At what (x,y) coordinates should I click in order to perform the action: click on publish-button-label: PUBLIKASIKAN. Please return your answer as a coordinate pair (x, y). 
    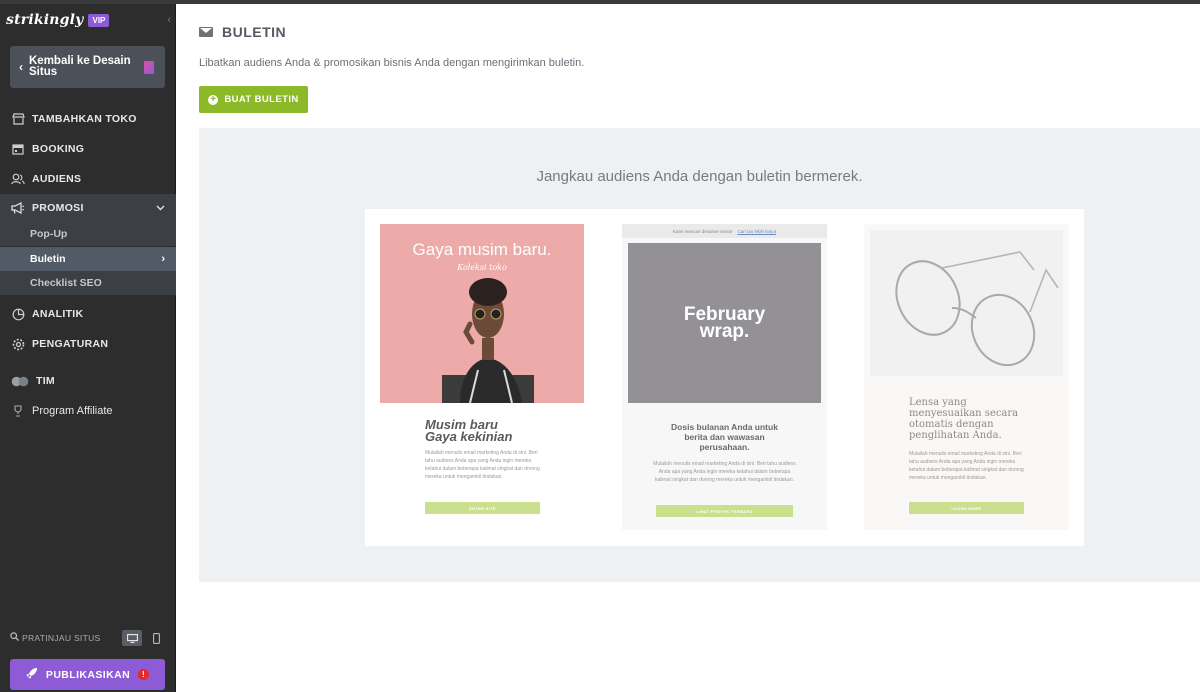
    Looking at the image, I should click on (88, 674).